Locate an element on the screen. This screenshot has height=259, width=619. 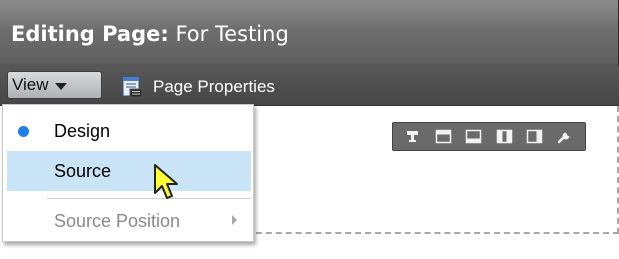
menu-item-source: Source is located at coordinates (129, 171).